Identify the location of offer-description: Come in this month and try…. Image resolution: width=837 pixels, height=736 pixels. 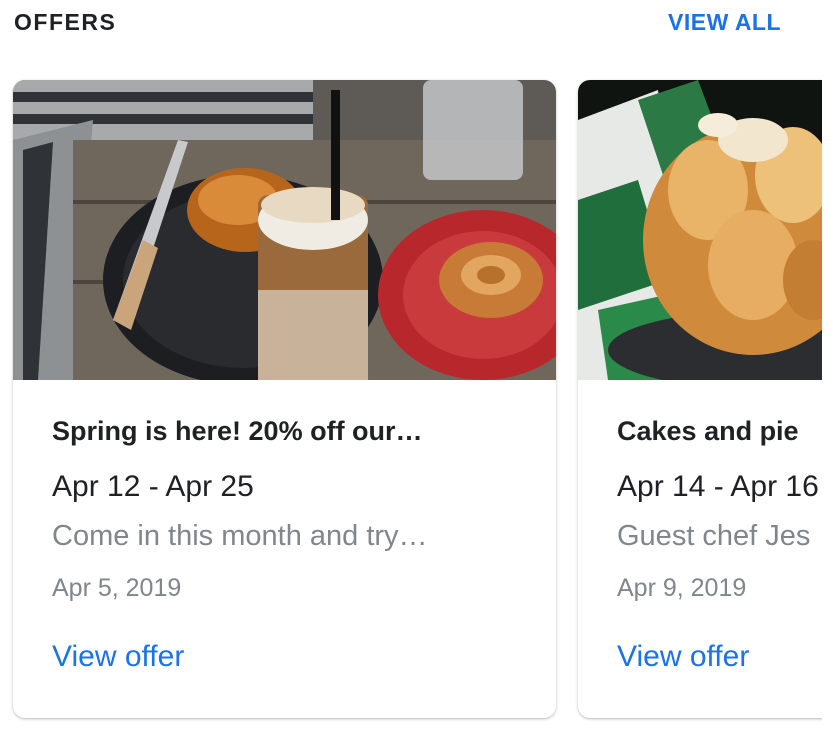
(240, 536).